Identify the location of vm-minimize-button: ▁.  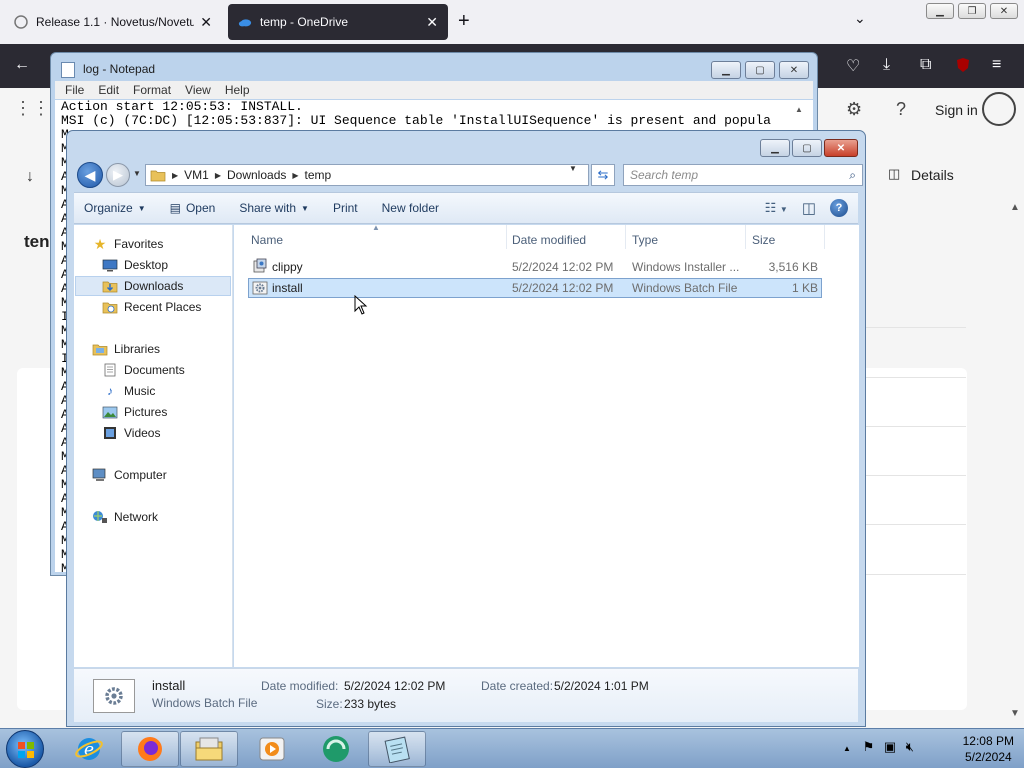
(940, 11).